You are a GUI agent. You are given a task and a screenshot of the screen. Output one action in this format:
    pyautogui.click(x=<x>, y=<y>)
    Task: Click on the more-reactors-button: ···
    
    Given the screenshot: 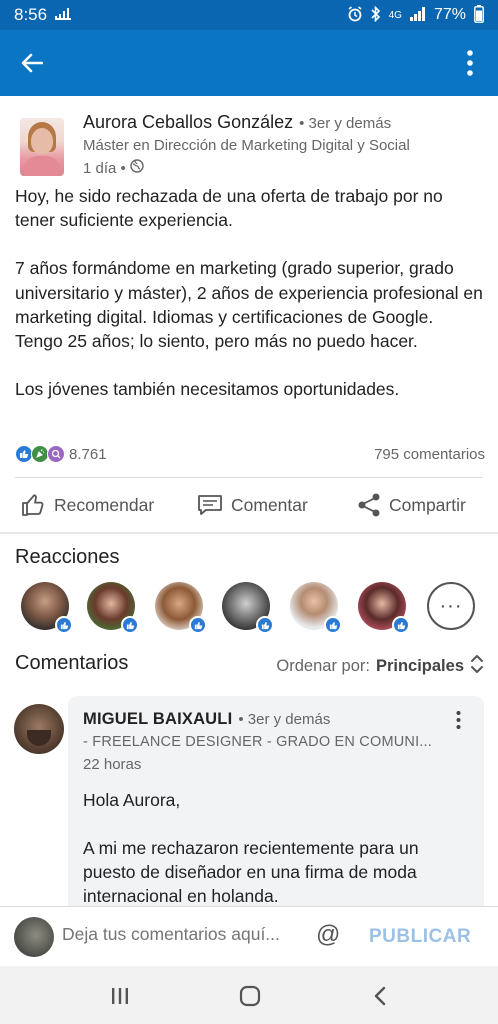 What is the action you would take?
    pyautogui.click(x=451, y=606)
    